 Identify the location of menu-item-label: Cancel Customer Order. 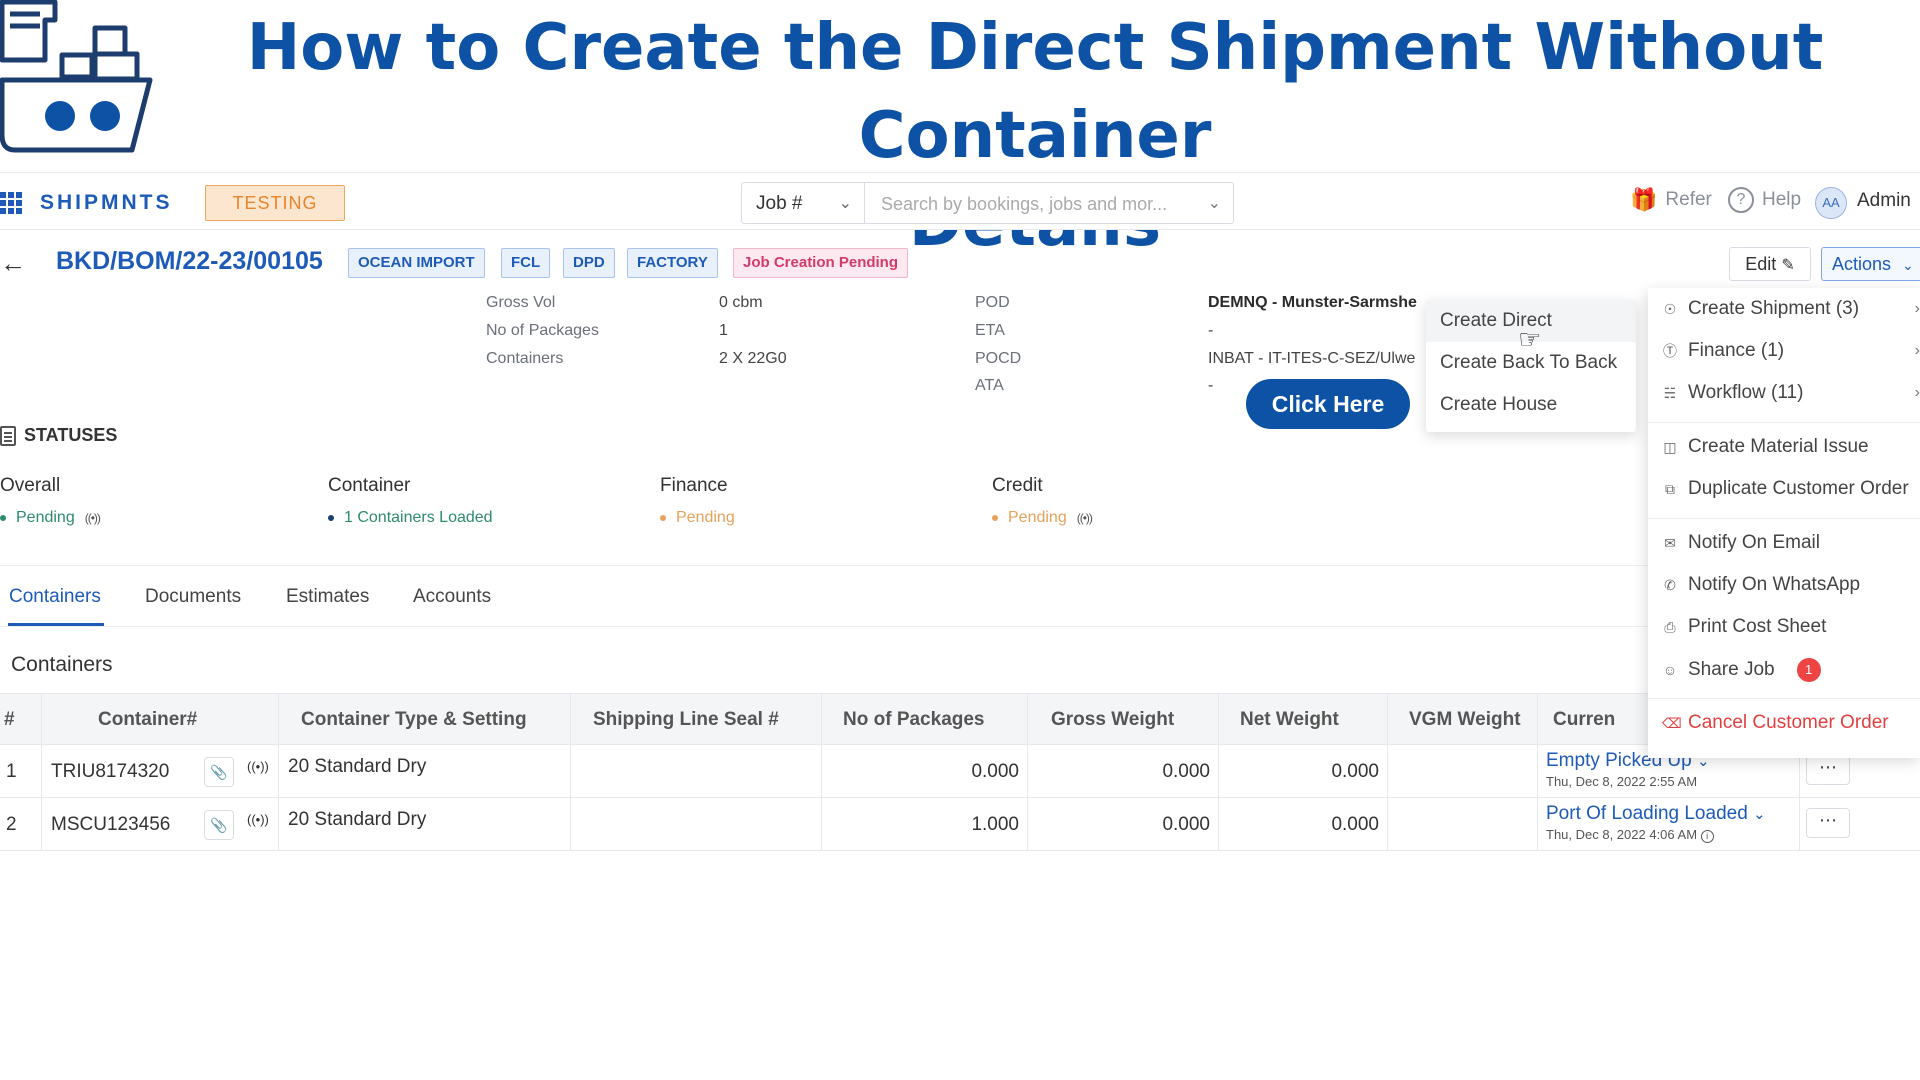
(1788, 722).